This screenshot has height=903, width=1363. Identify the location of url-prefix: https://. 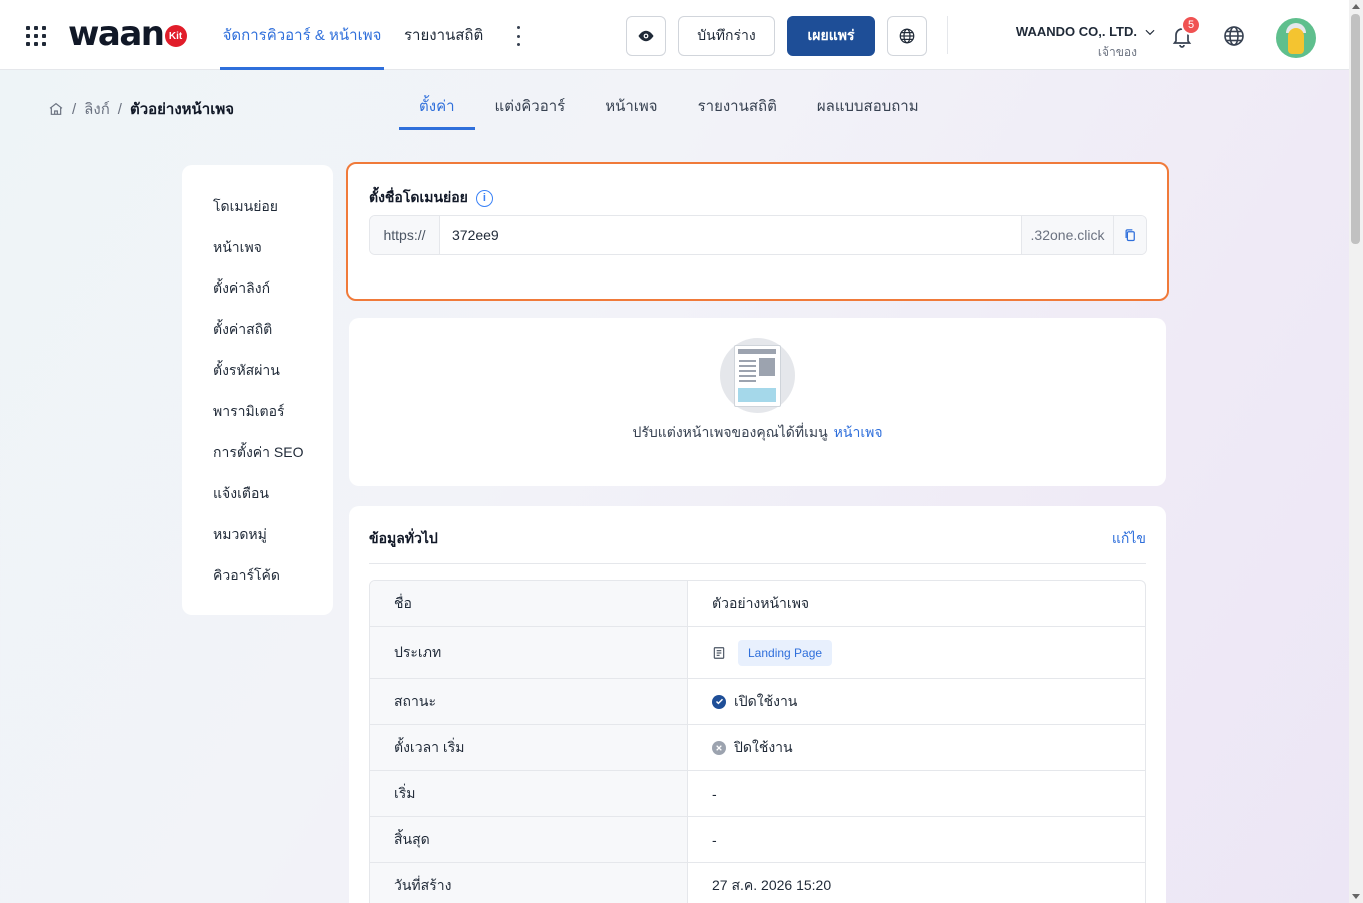
(405, 235).